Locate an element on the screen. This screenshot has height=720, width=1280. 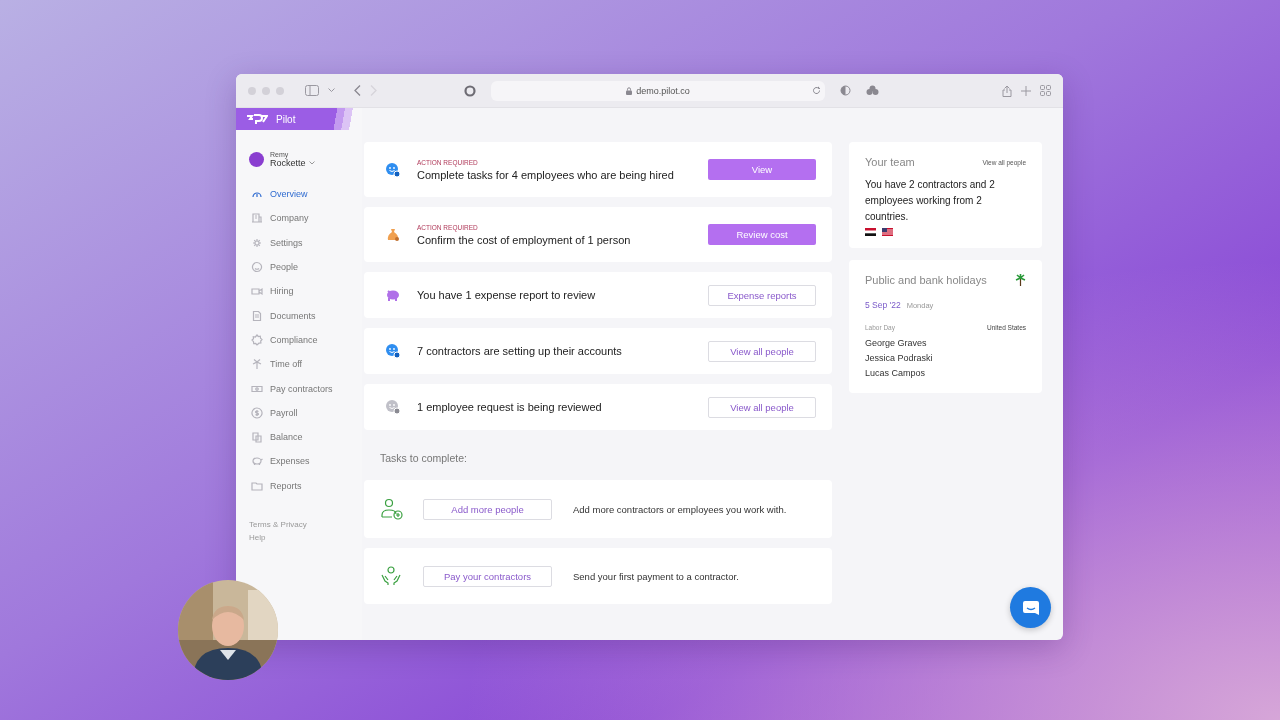
money-bag-icon is located at coordinates (393, 234).